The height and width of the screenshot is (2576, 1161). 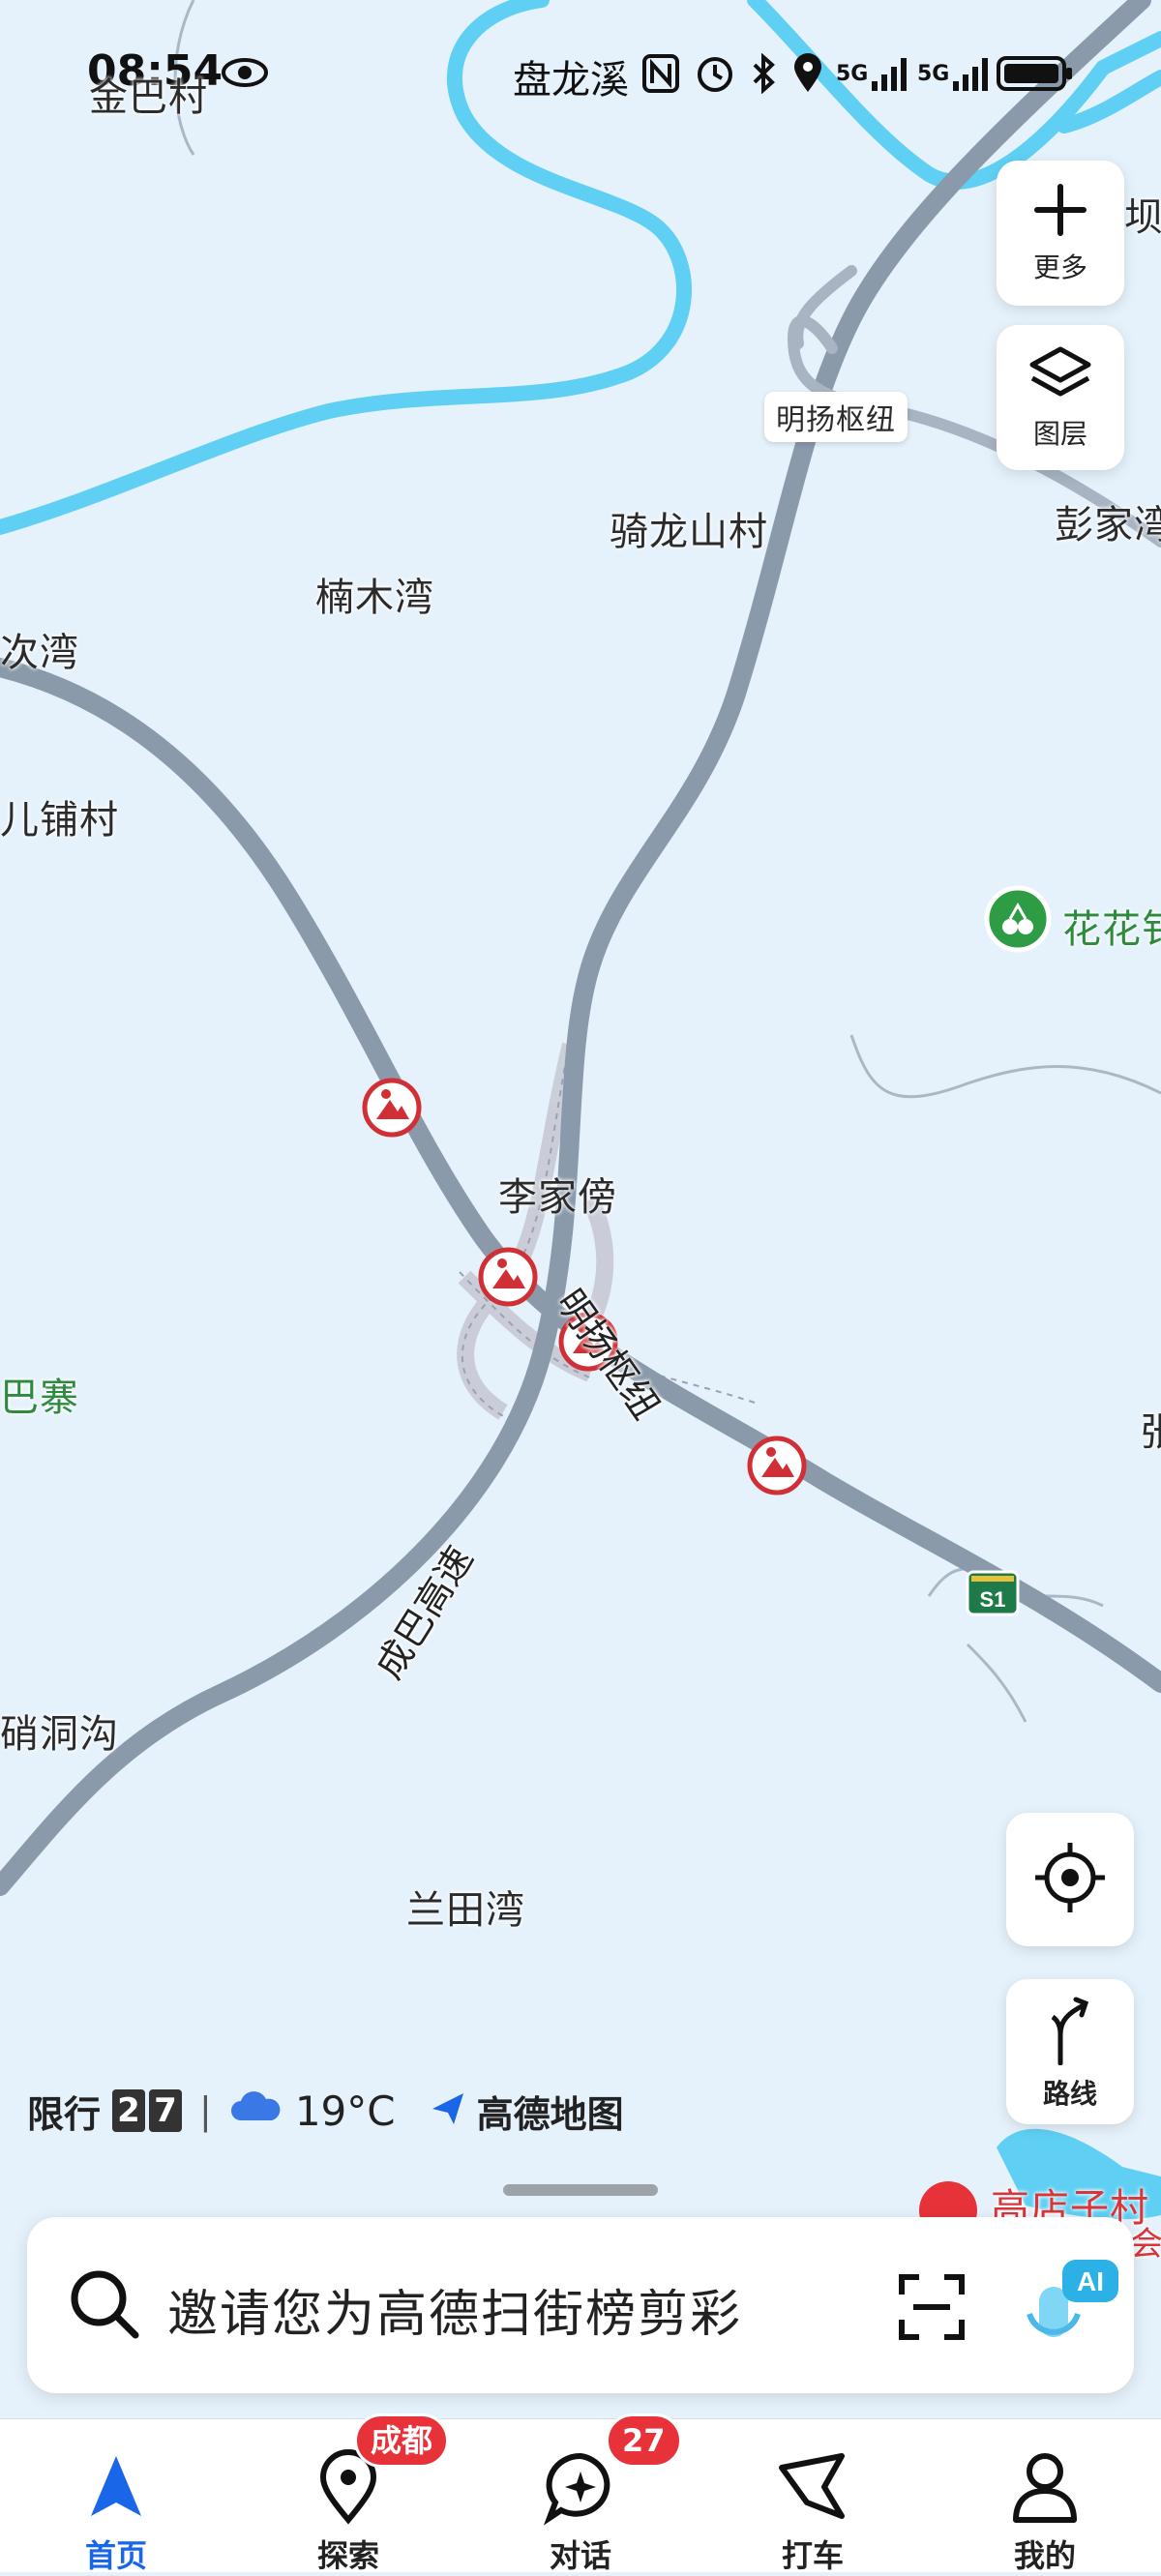 I want to click on svg-text: S1, so click(x=993, y=1600).